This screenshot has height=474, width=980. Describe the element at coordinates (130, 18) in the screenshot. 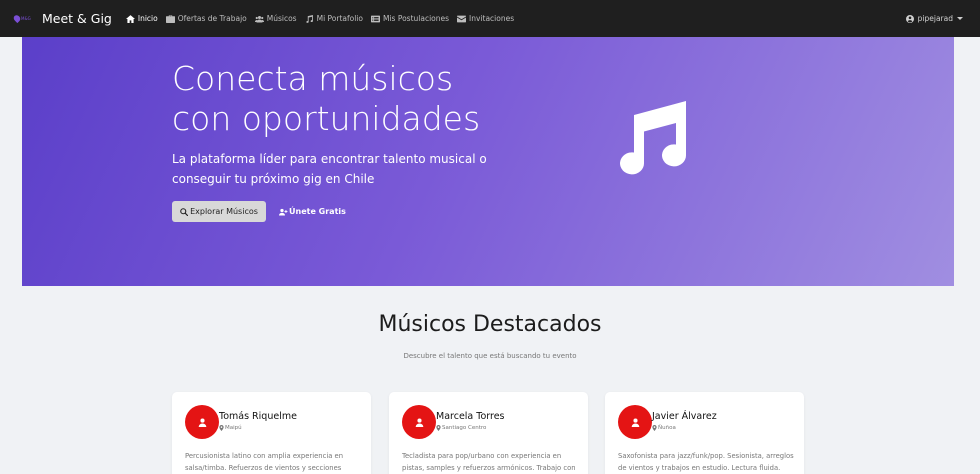

I see `home-icon` at that location.